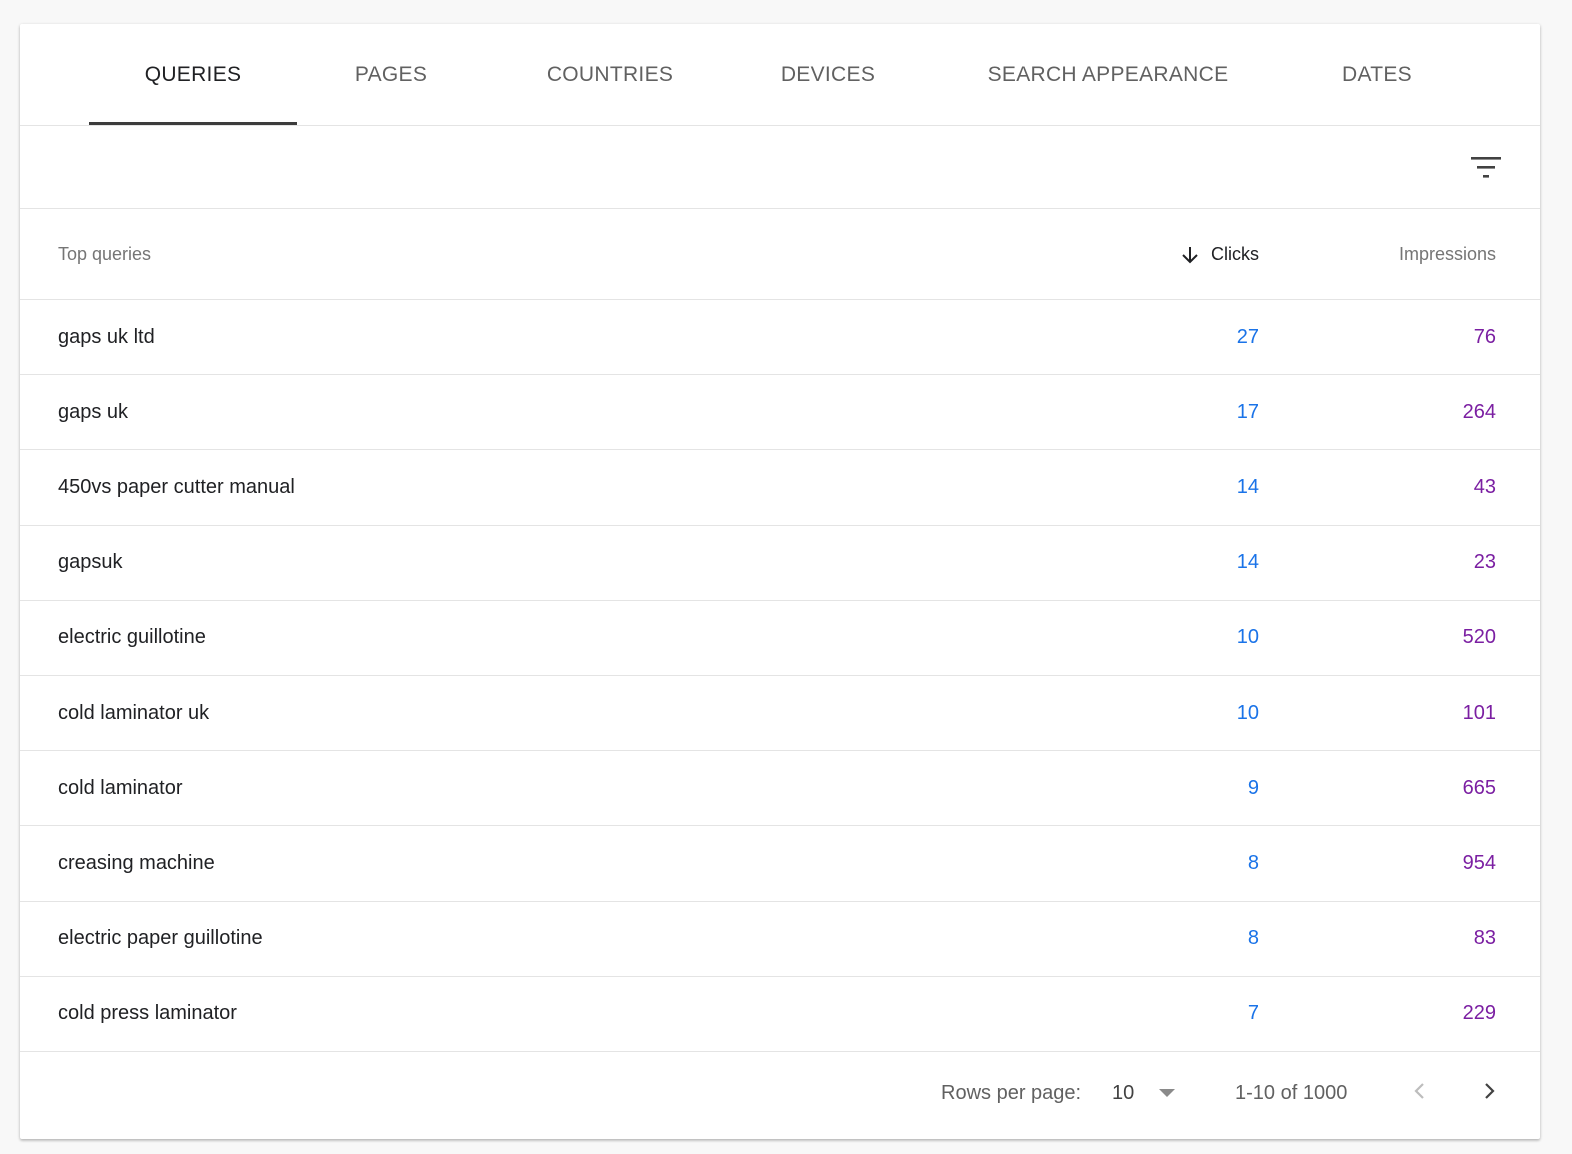  Describe the element at coordinates (134, 712) in the screenshot. I see `query-cell: cold laminator uk` at that location.